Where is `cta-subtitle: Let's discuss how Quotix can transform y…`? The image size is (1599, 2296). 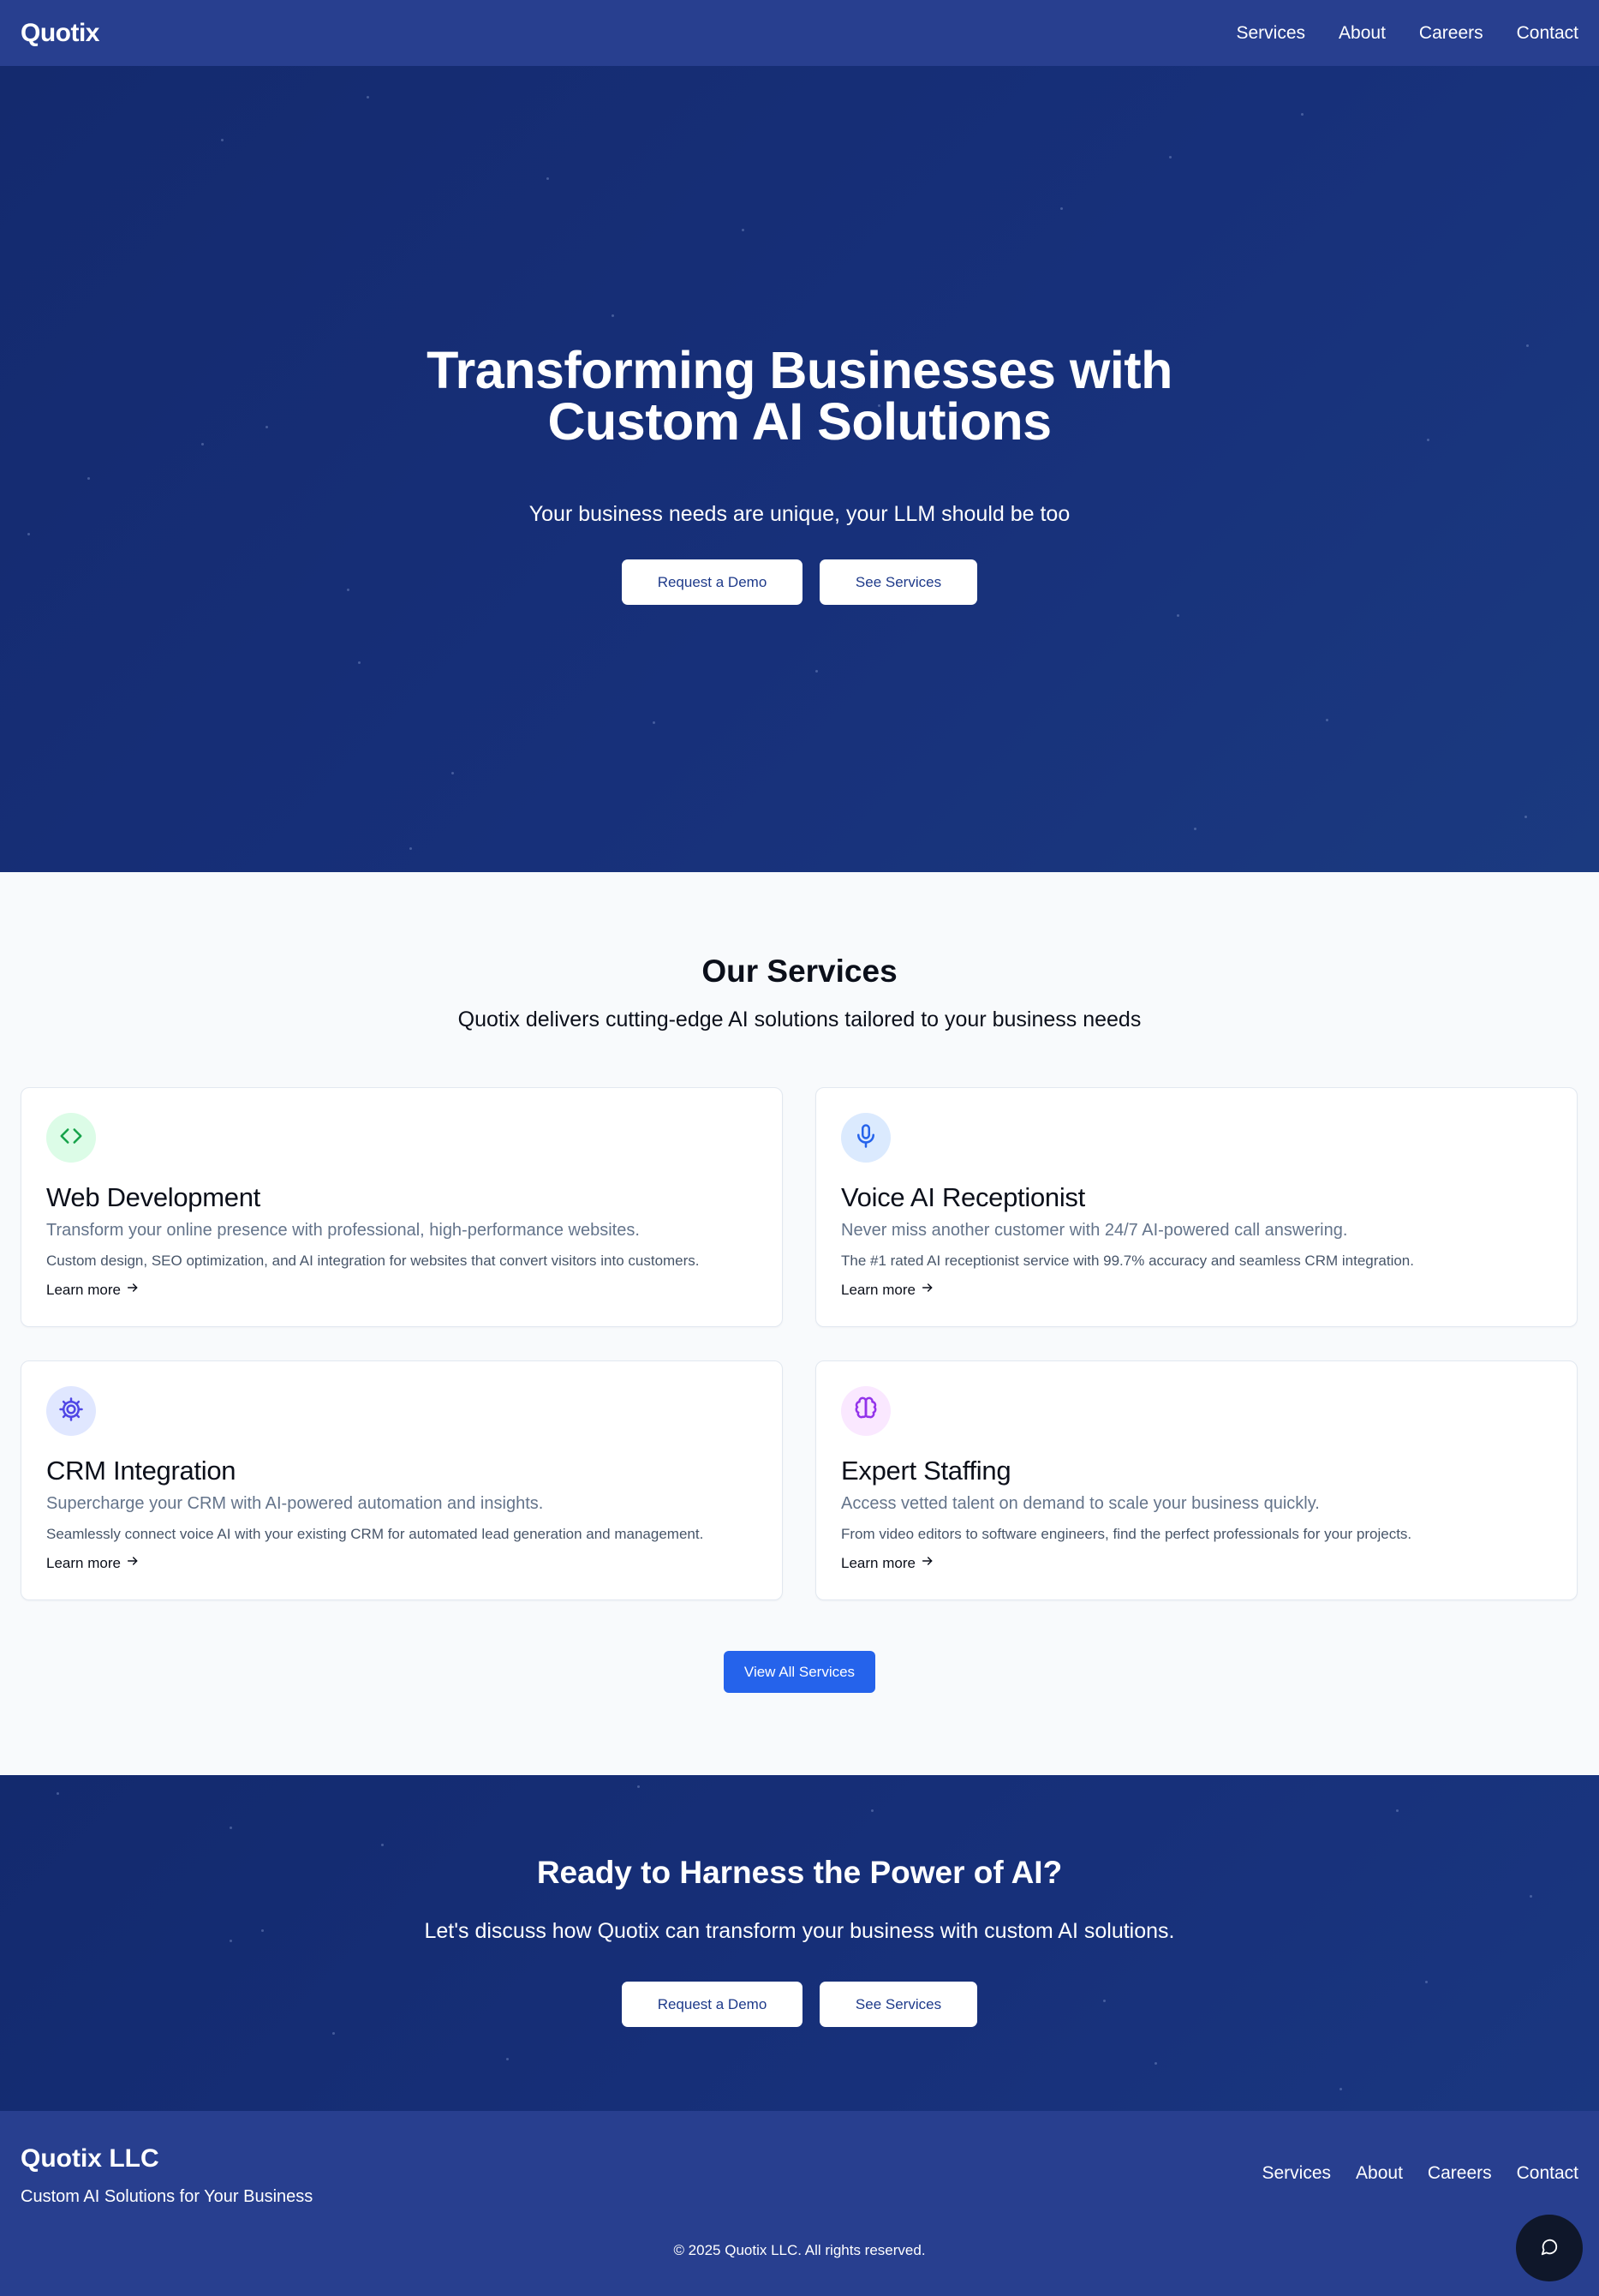
cta-subtitle: Let's discuss how Quotix can transform y… is located at coordinates (799, 1931).